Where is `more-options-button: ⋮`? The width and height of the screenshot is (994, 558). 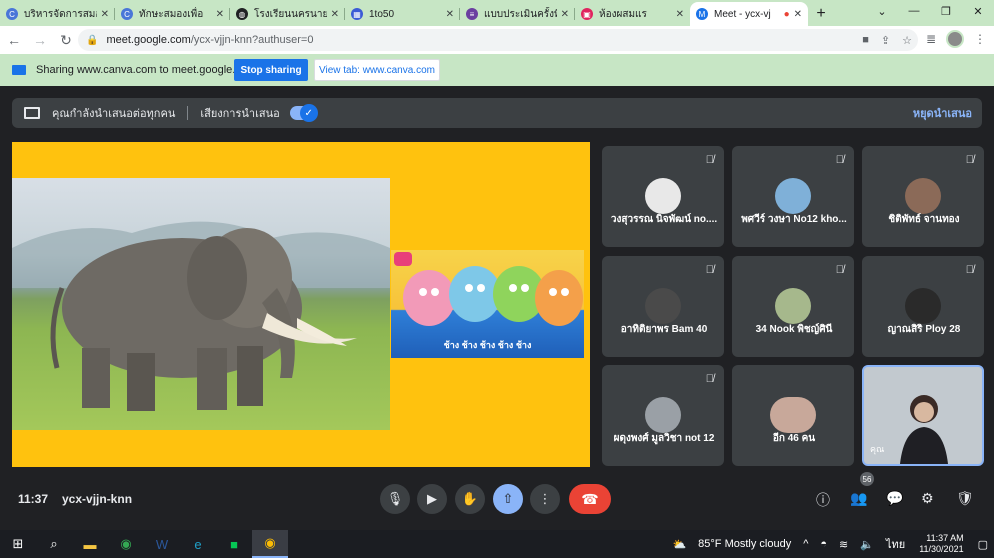
more-options-button: ⋮ is located at coordinates (545, 499).